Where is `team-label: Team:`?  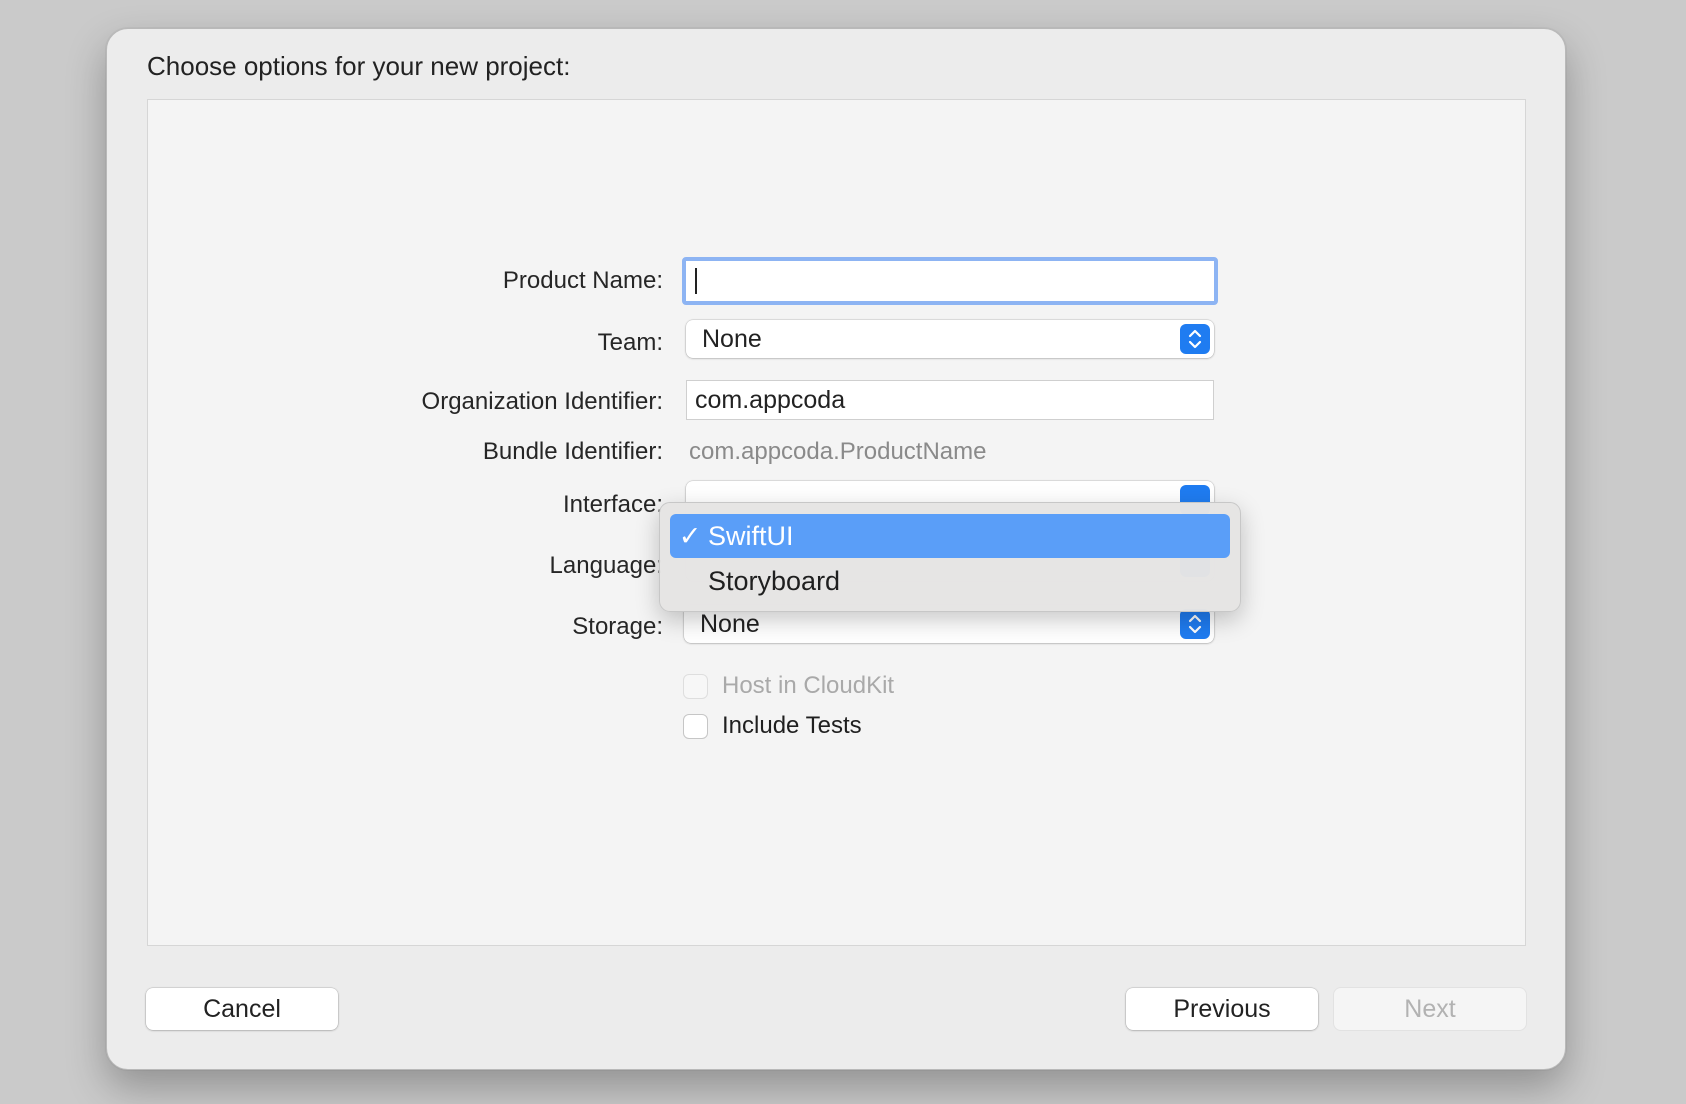
team-label: Team: is located at coordinates (630, 342).